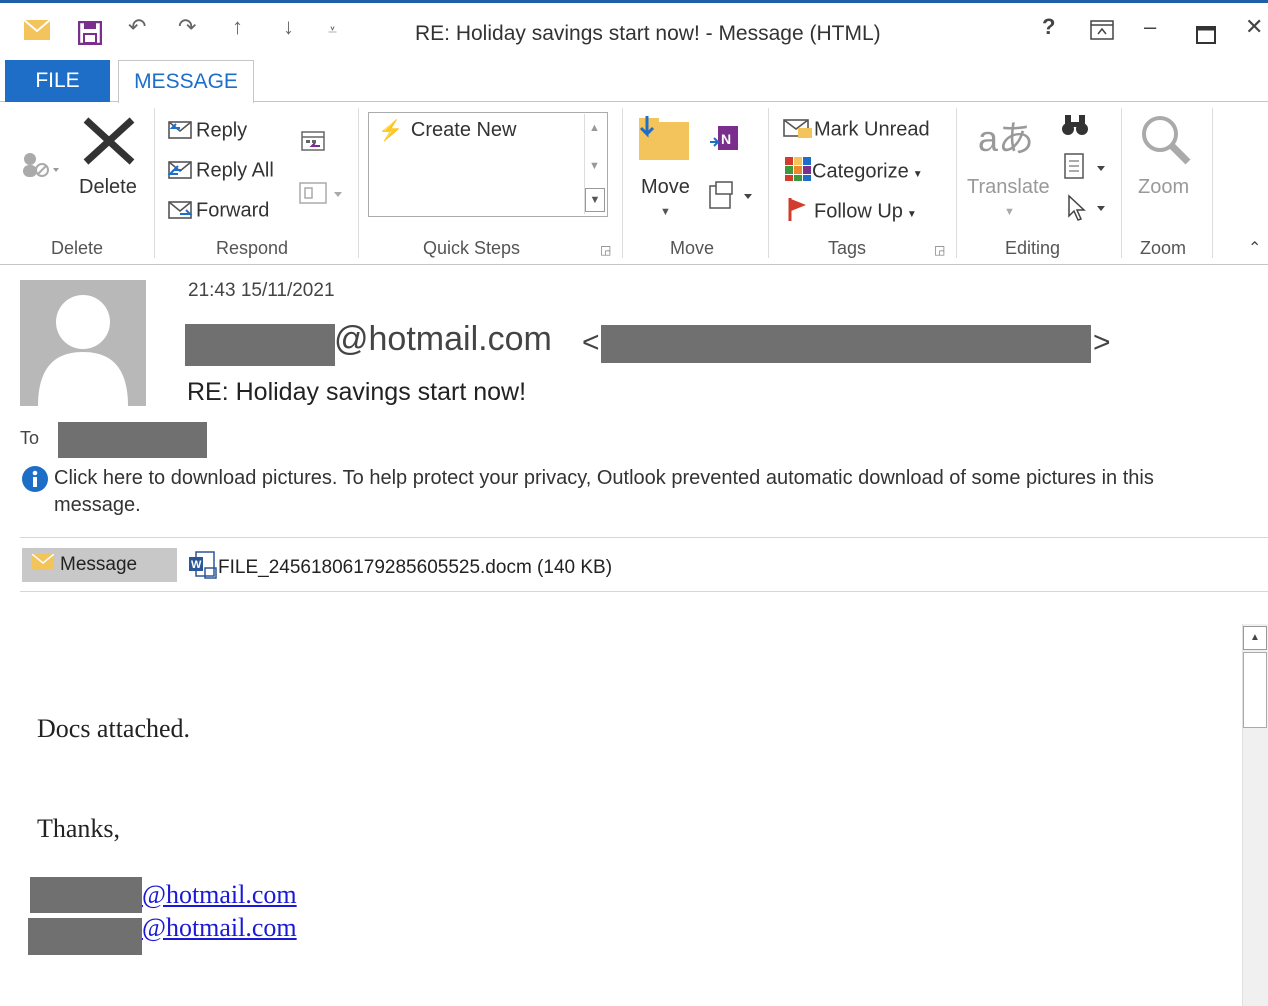 The width and height of the screenshot is (1268, 1006). I want to click on forward-icon, so click(181, 211).